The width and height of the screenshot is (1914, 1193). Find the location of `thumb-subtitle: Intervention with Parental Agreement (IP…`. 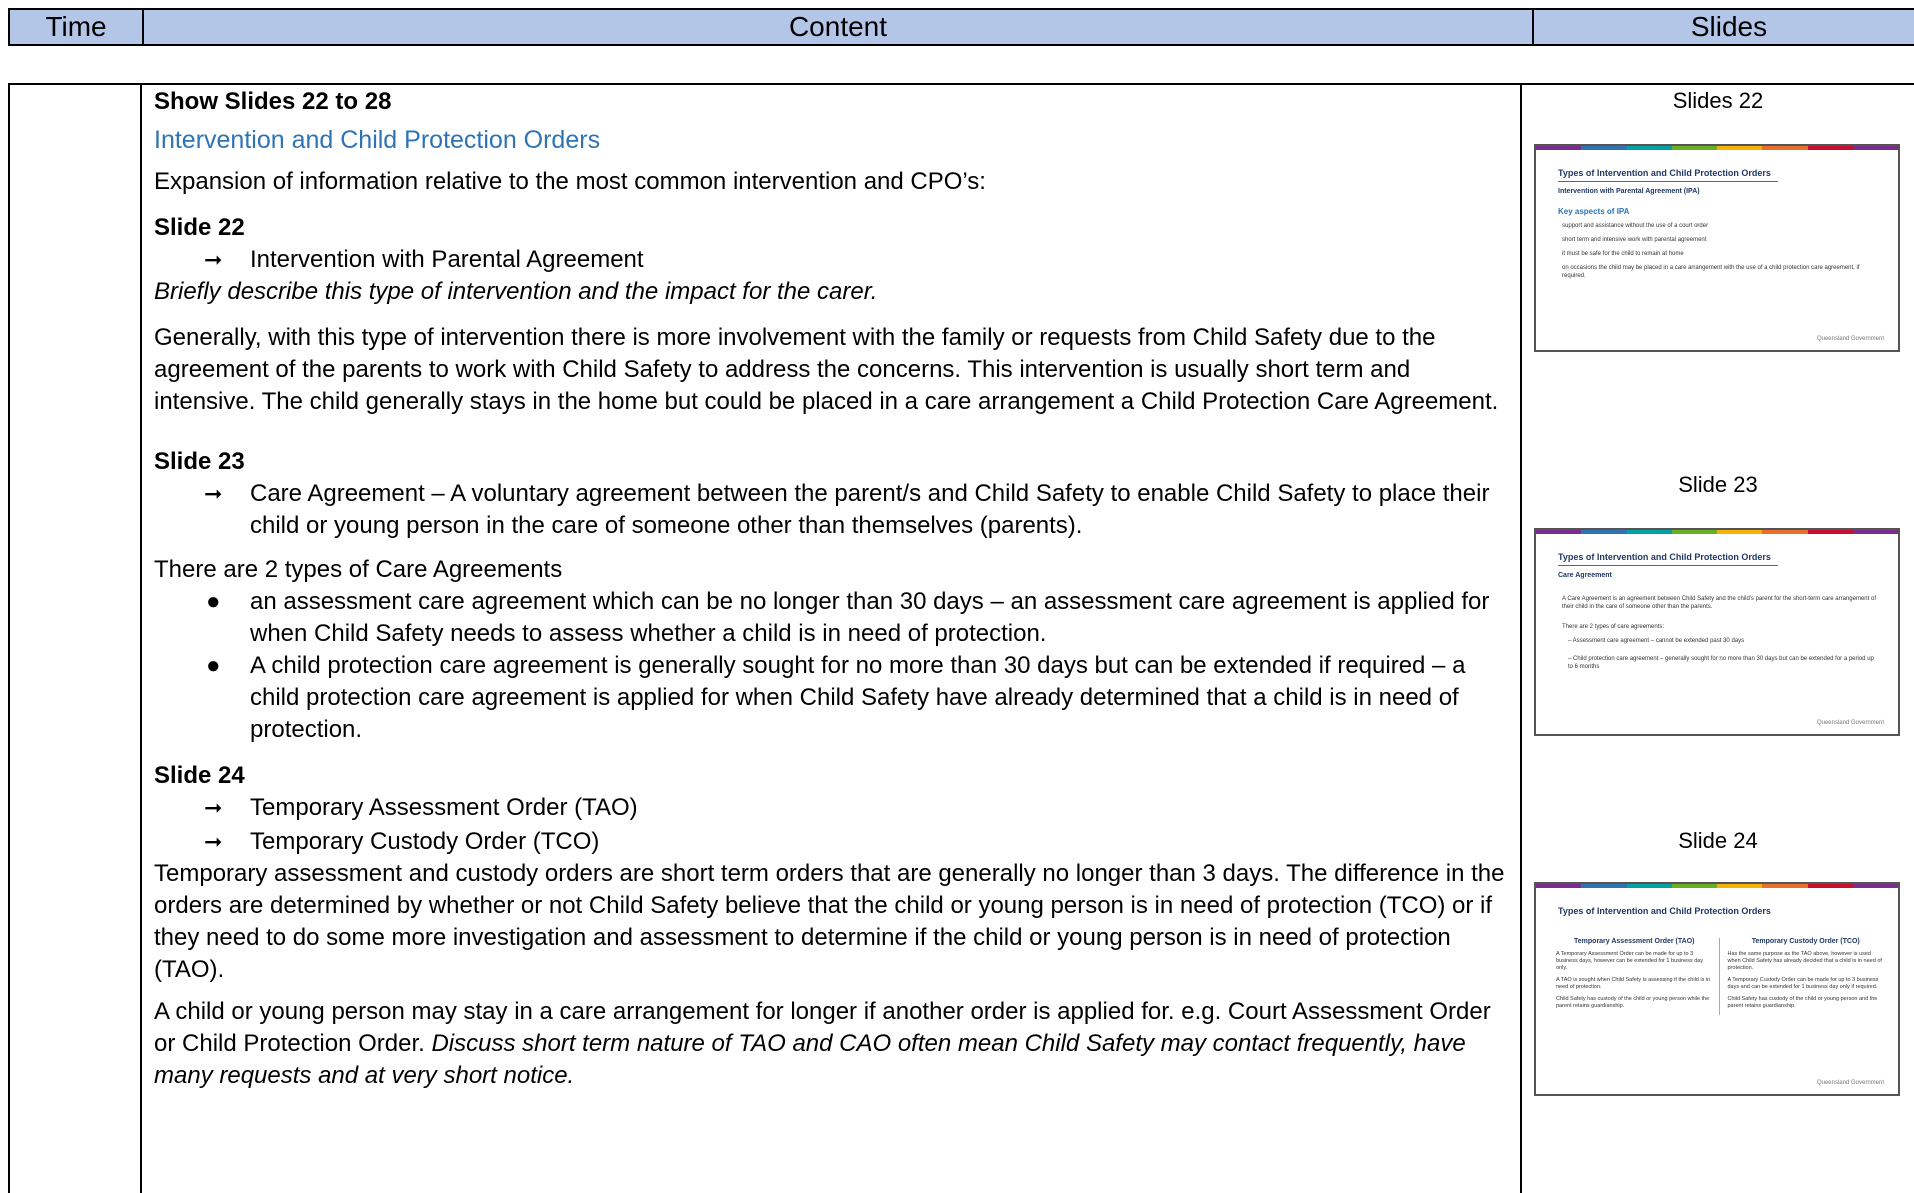

thumb-subtitle: Intervention with Parental Agreement (IP… is located at coordinates (1629, 191).